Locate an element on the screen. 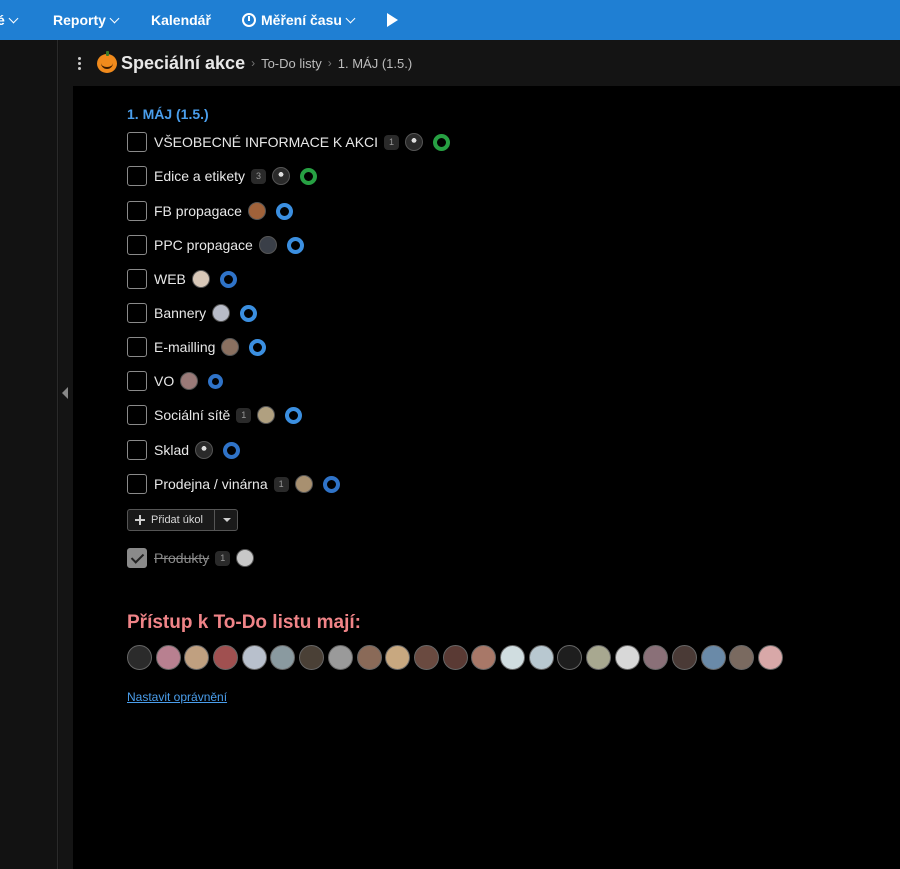 The image size is (900, 869). task-label: VO is located at coordinates (164, 381).